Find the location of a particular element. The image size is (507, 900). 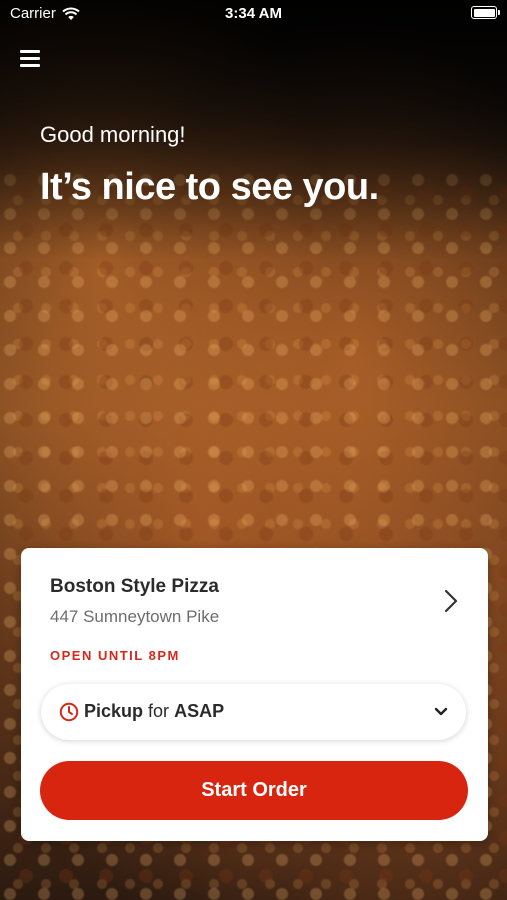

start-order-button: Start Order is located at coordinates (254, 790).